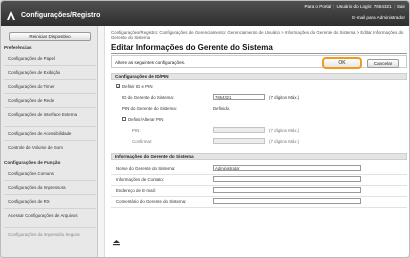 The width and height of the screenshot is (410, 258). Describe the element at coordinates (51, 134) in the screenshot. I see `sidebar-item-accessibility: Configurações de Acessibilidade` at that location.